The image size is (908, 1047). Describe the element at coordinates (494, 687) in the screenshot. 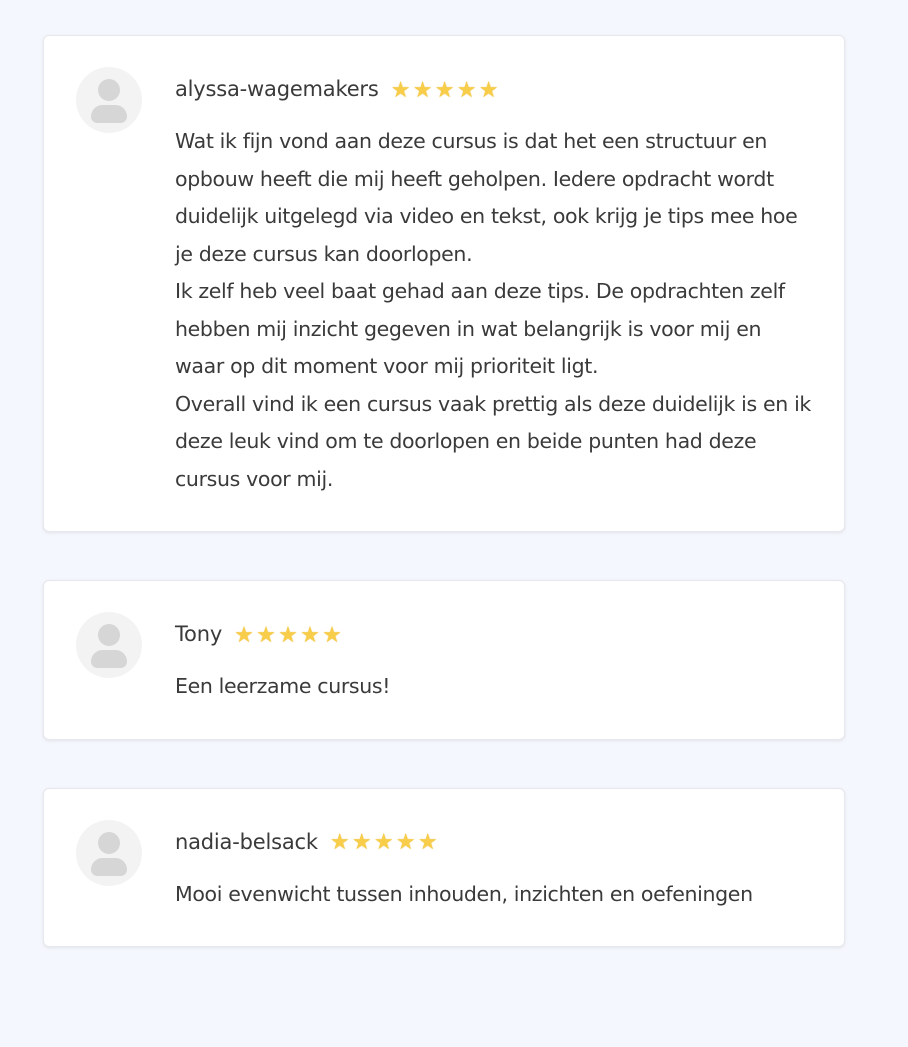

I see `review-text: Een leerzame cursus!` at that location.